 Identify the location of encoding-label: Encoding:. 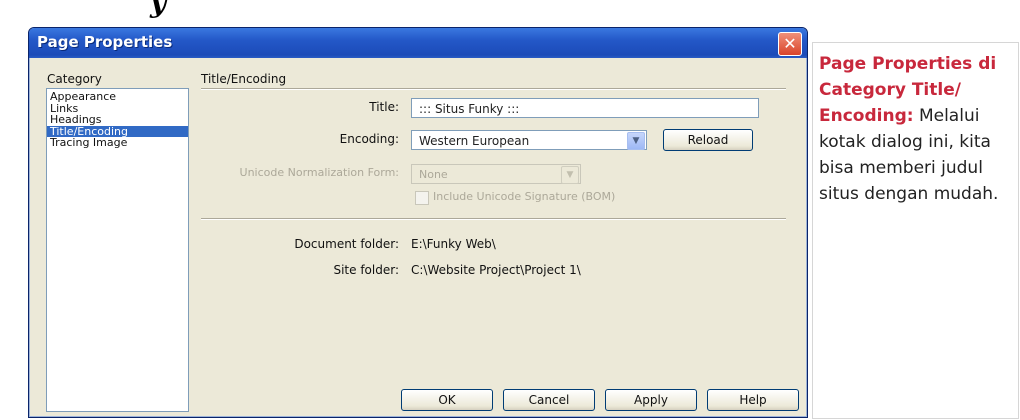
(369, 139).